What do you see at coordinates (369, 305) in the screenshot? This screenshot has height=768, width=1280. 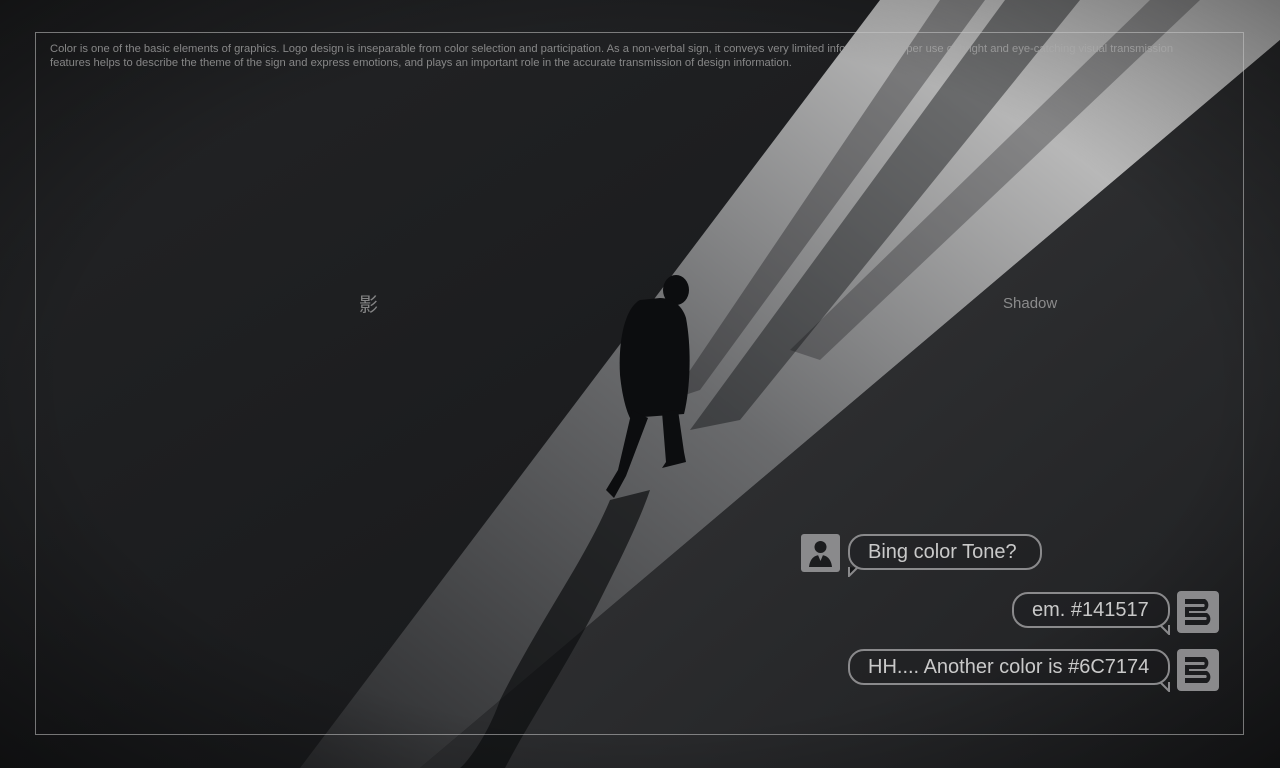 I see `chinese-label: 影` at bounding box center [369, 305].